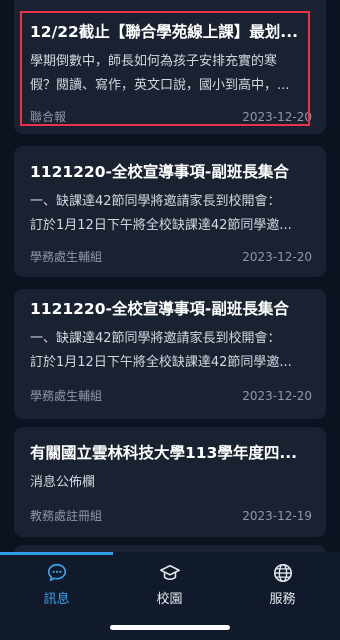  What do you see at coordinates (48, 117) in the screenshot?
I see `news-card-source: 聯合報` at bounding box center [48, 117].